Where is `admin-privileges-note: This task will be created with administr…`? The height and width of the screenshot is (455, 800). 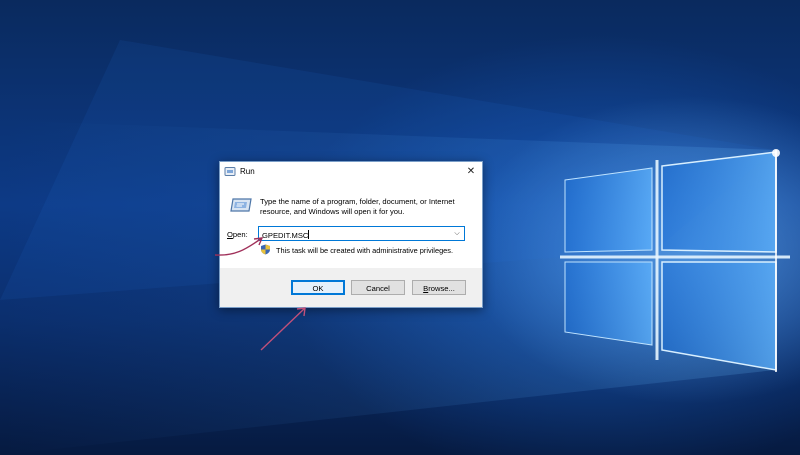 admin-privileges-note: This task will be created with administr… is located at coordinates (365, 250).